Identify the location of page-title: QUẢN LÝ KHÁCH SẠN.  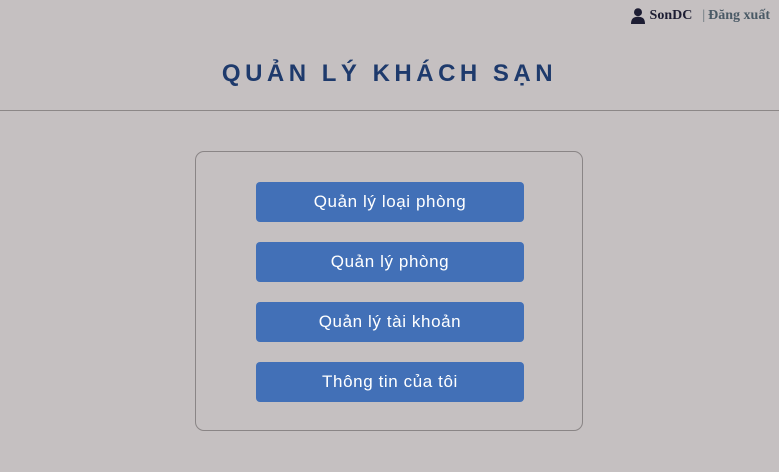
(389, 73).